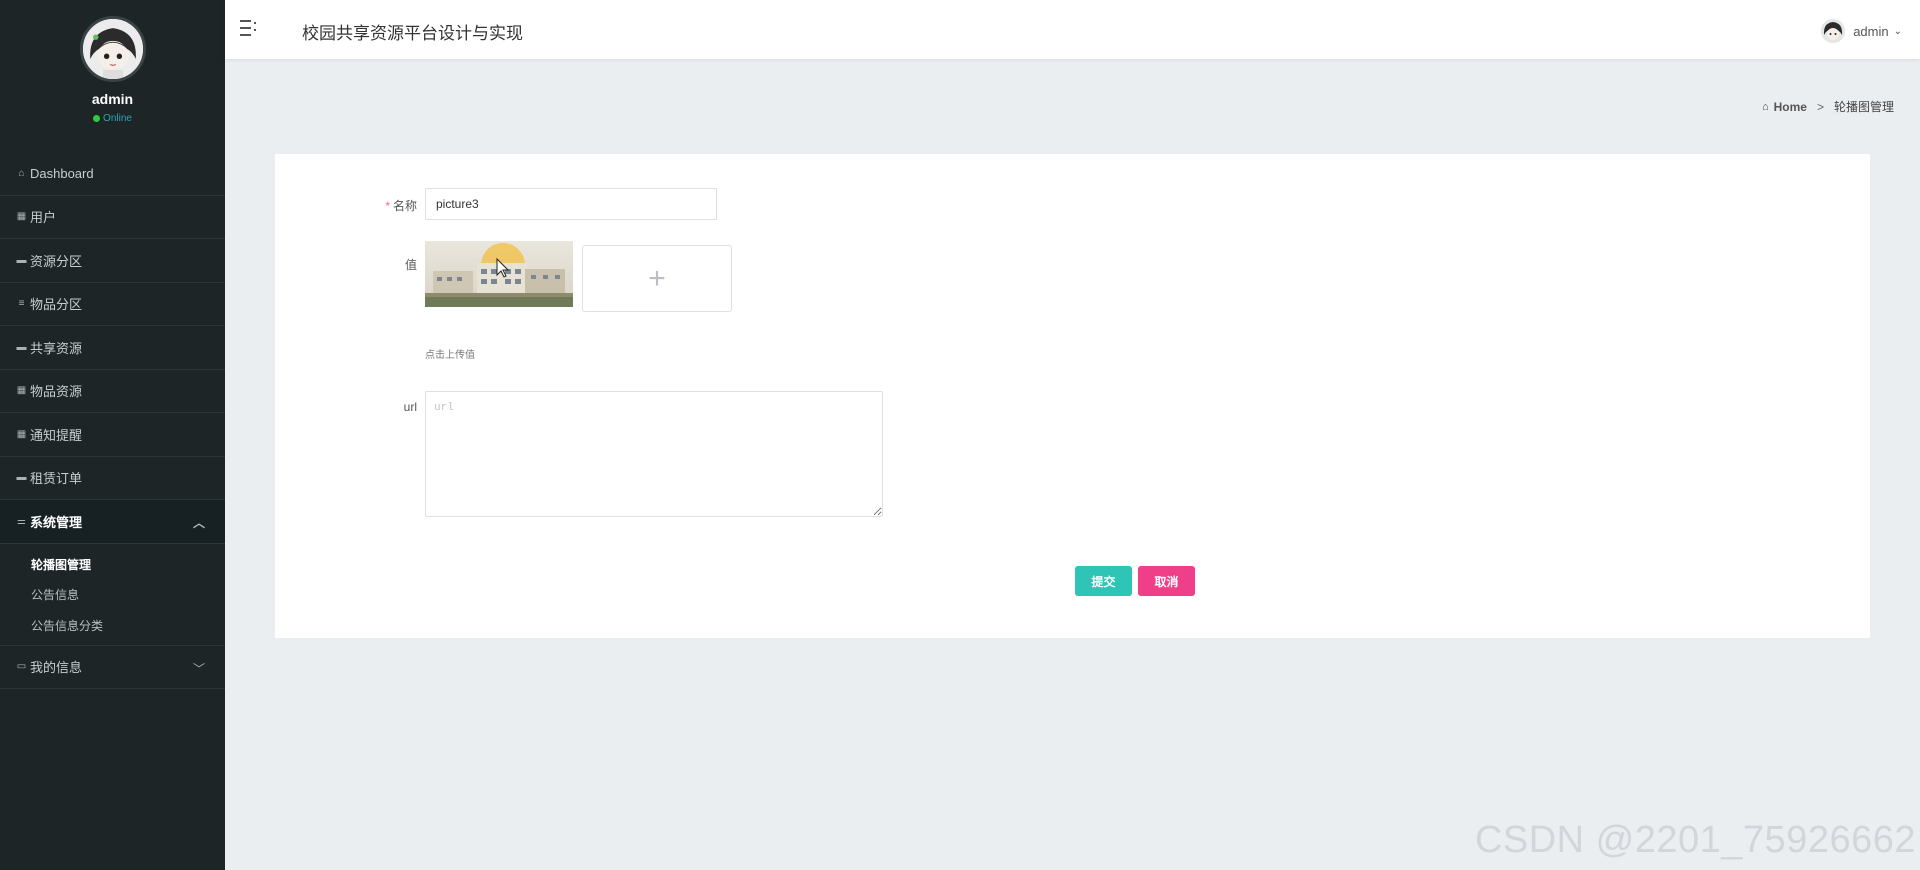  What do you see at coordinates (654, 454) in the screenshot?
I see `url-textarea` at bounding box center [654, 454].